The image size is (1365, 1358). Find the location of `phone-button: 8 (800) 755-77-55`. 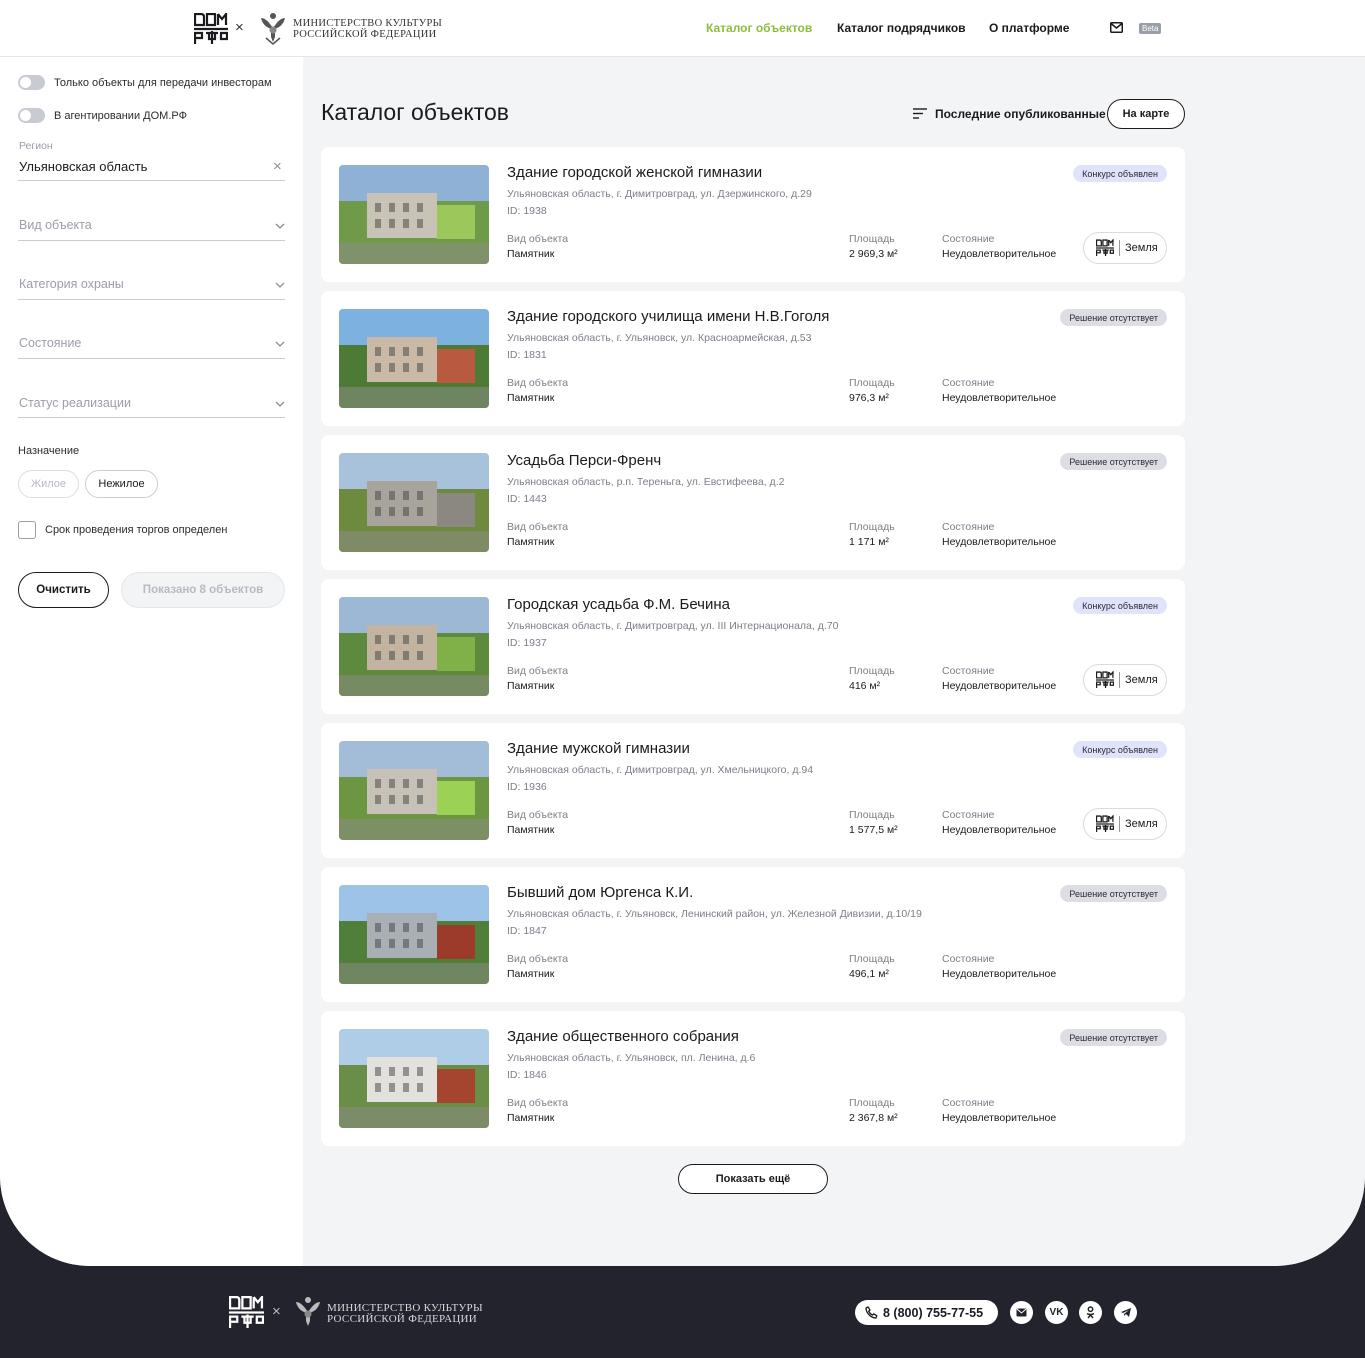

phone-button: 8 (800) 755-77-55 is located at coordinates (926, 1312).